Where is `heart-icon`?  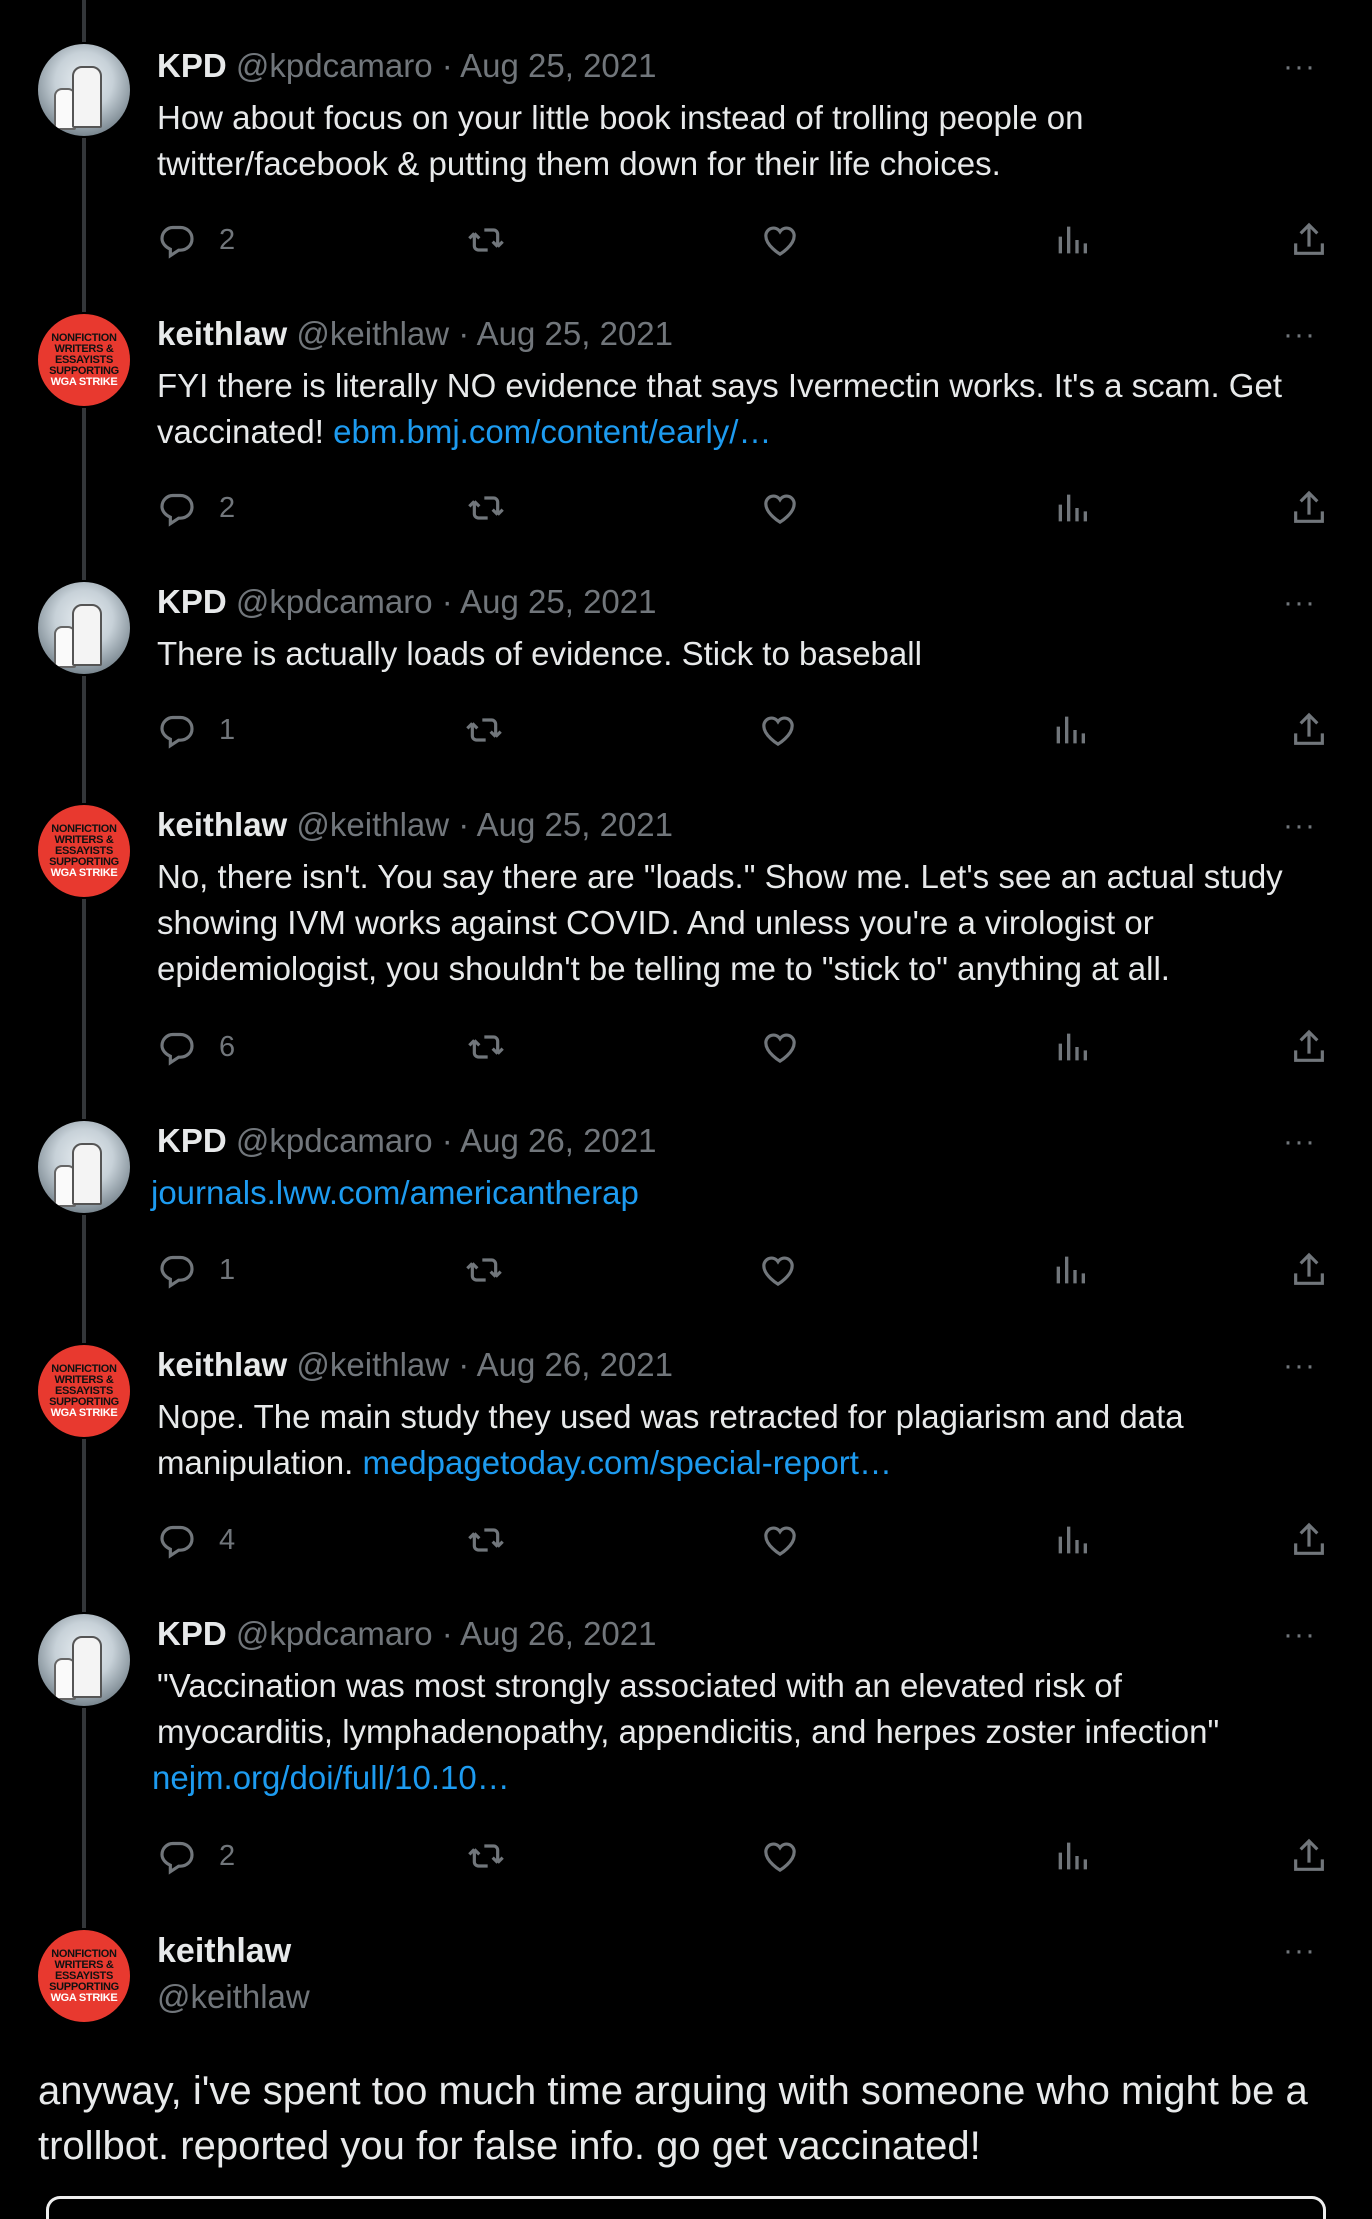
heart-icon is located at coordinates (778, 731).